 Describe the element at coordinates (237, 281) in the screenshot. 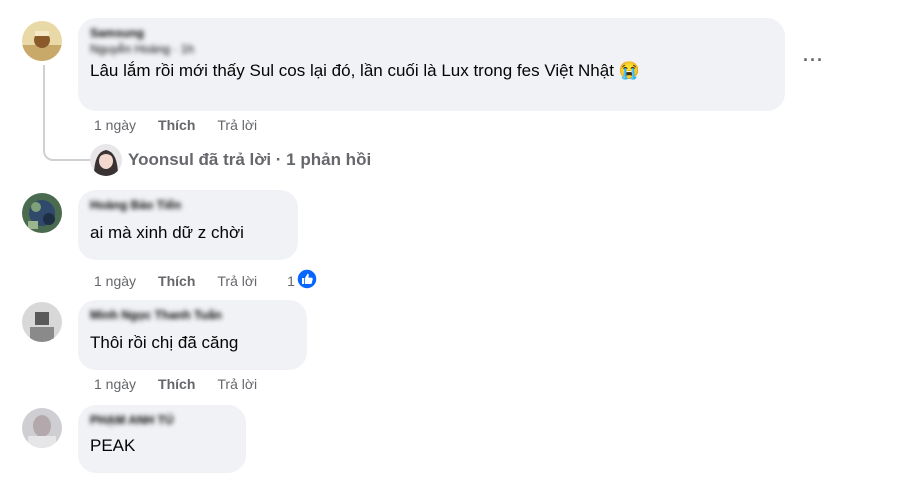

I see `comment-2-reply-button: Trả lời` at that location.